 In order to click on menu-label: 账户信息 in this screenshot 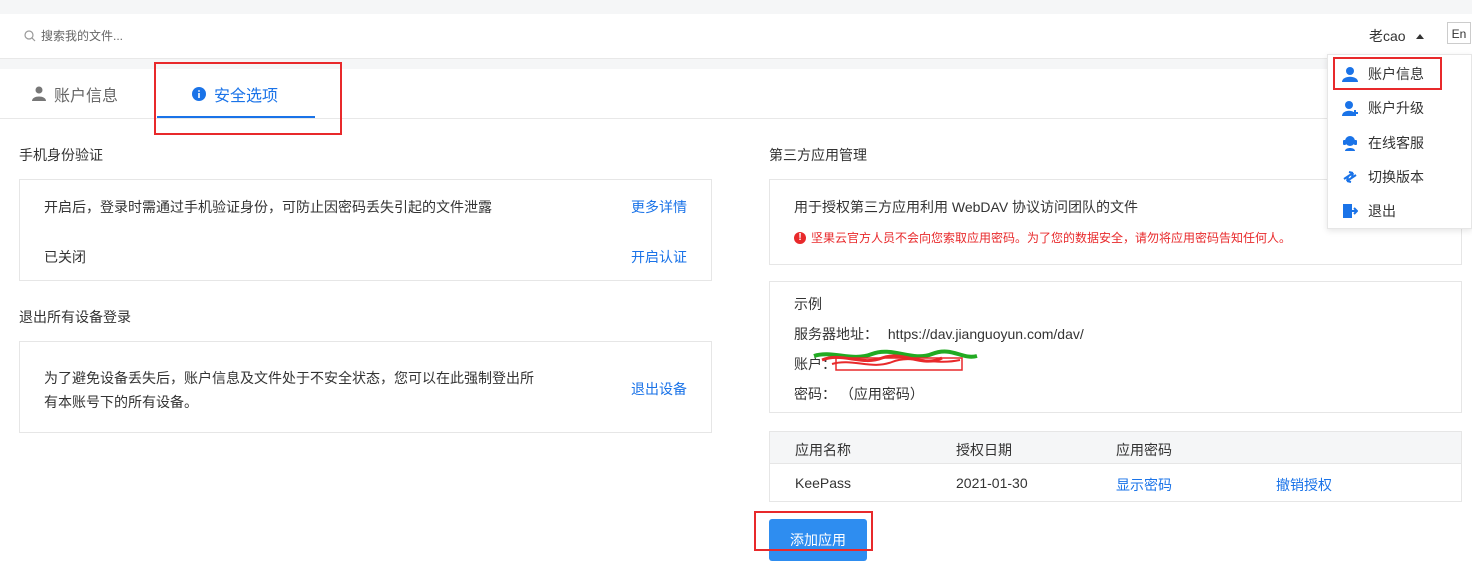, I will do `click(1396, 74)`.